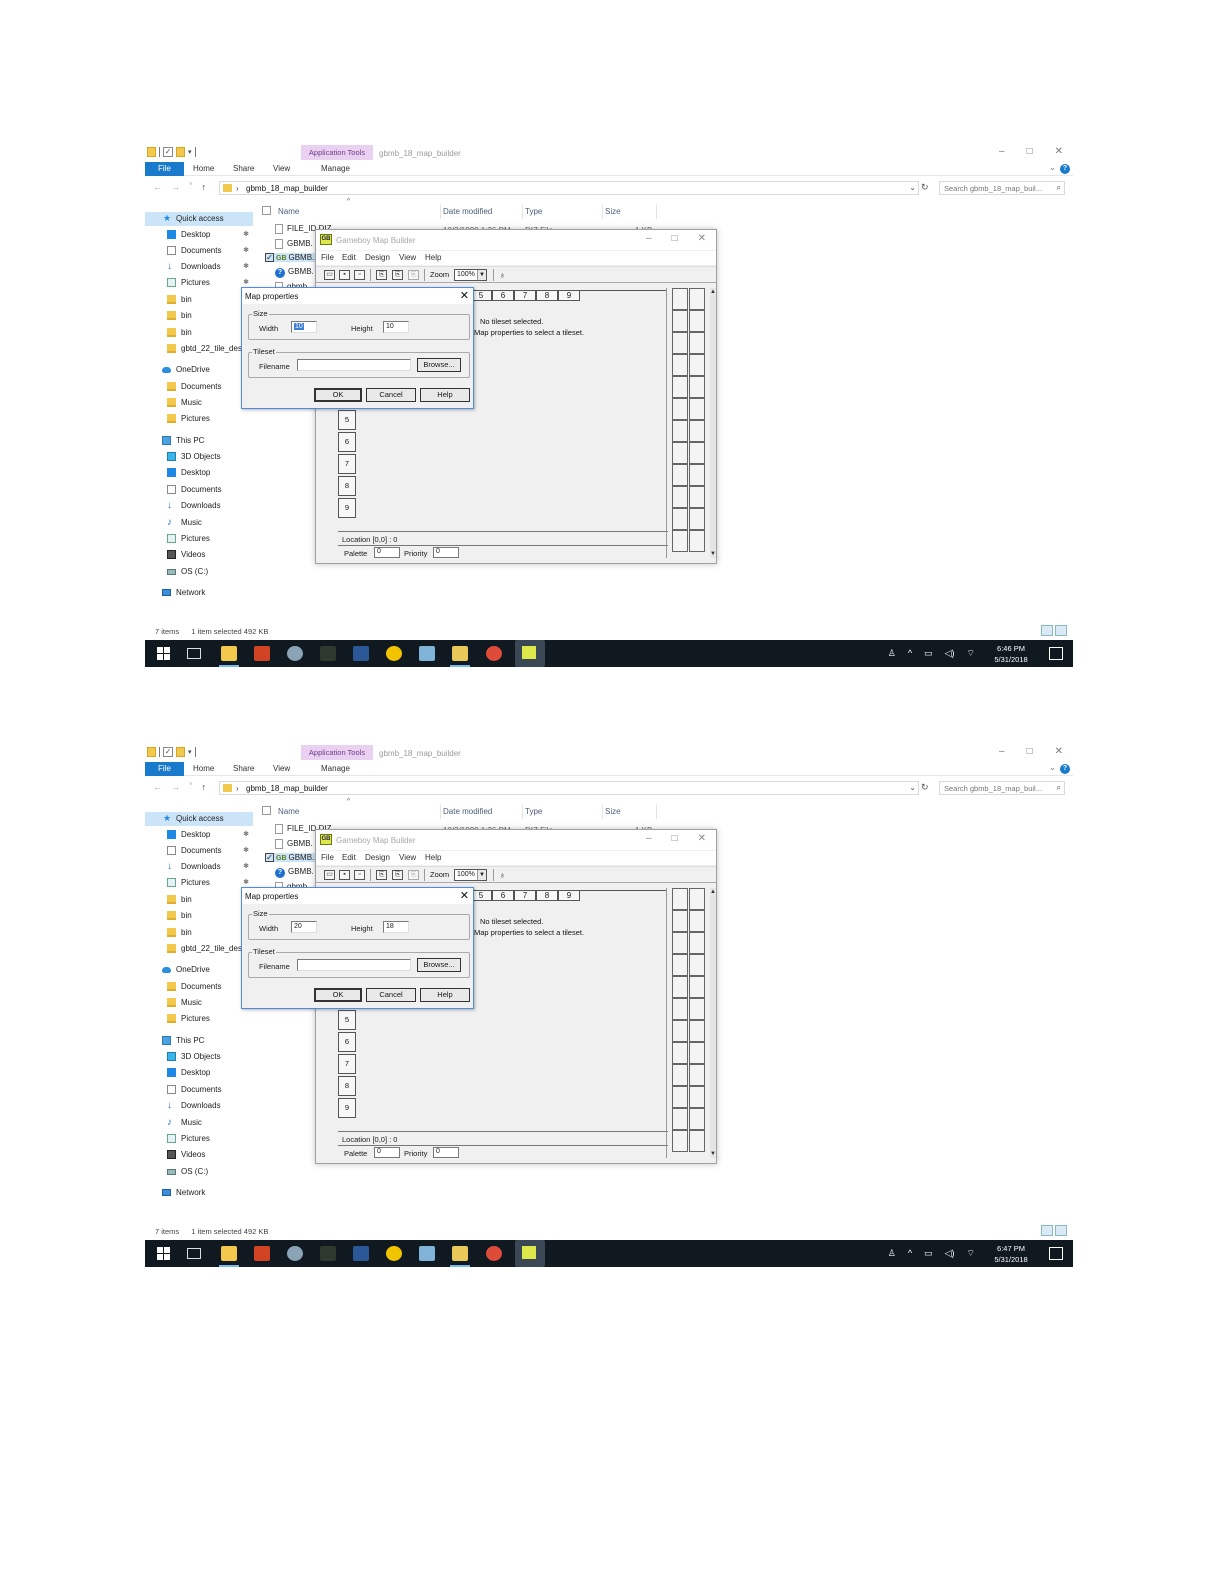 Image resolution: width=1224 pixels, height=1584 pixels. I want to click on menu-design: Design, so click(377, 857).